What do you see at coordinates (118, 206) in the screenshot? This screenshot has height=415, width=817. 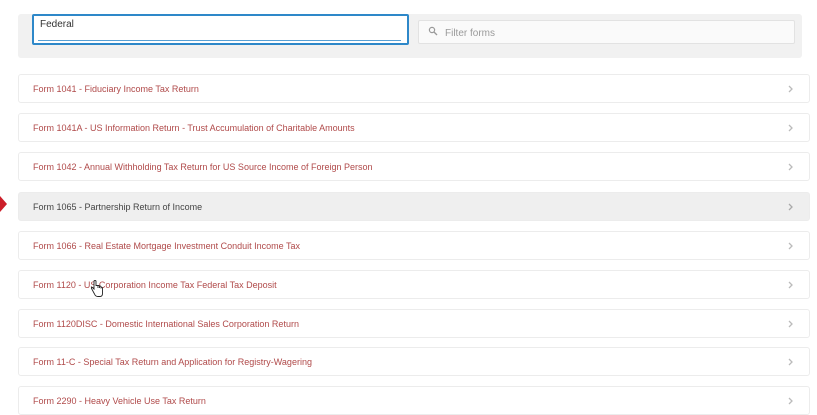 I see `form-row-label: Form 1065 - Partnership Return of Income` at bounding box center [118, 206].